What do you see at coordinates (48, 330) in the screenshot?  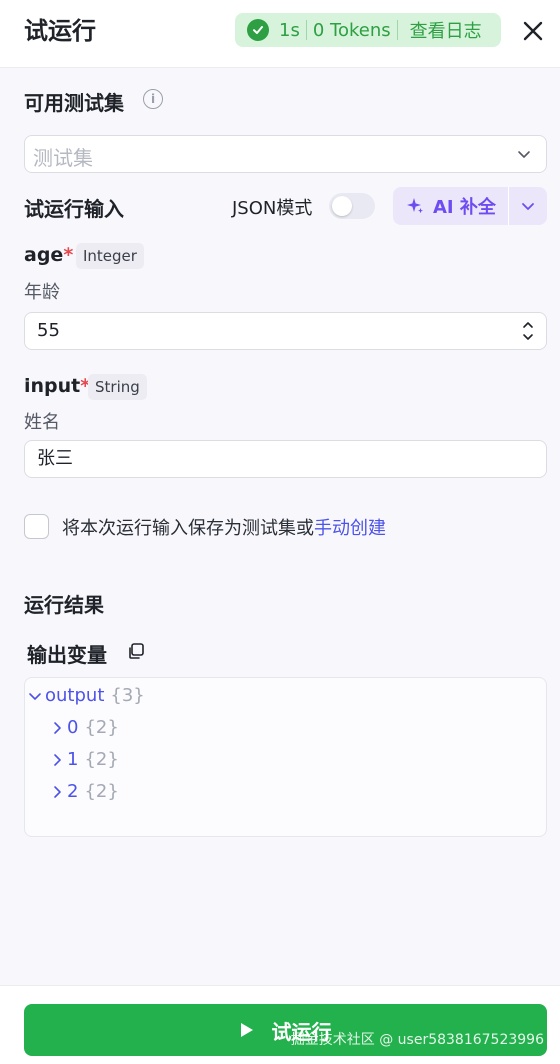 I see `age-value: 55` at bounding box center [48, 330].